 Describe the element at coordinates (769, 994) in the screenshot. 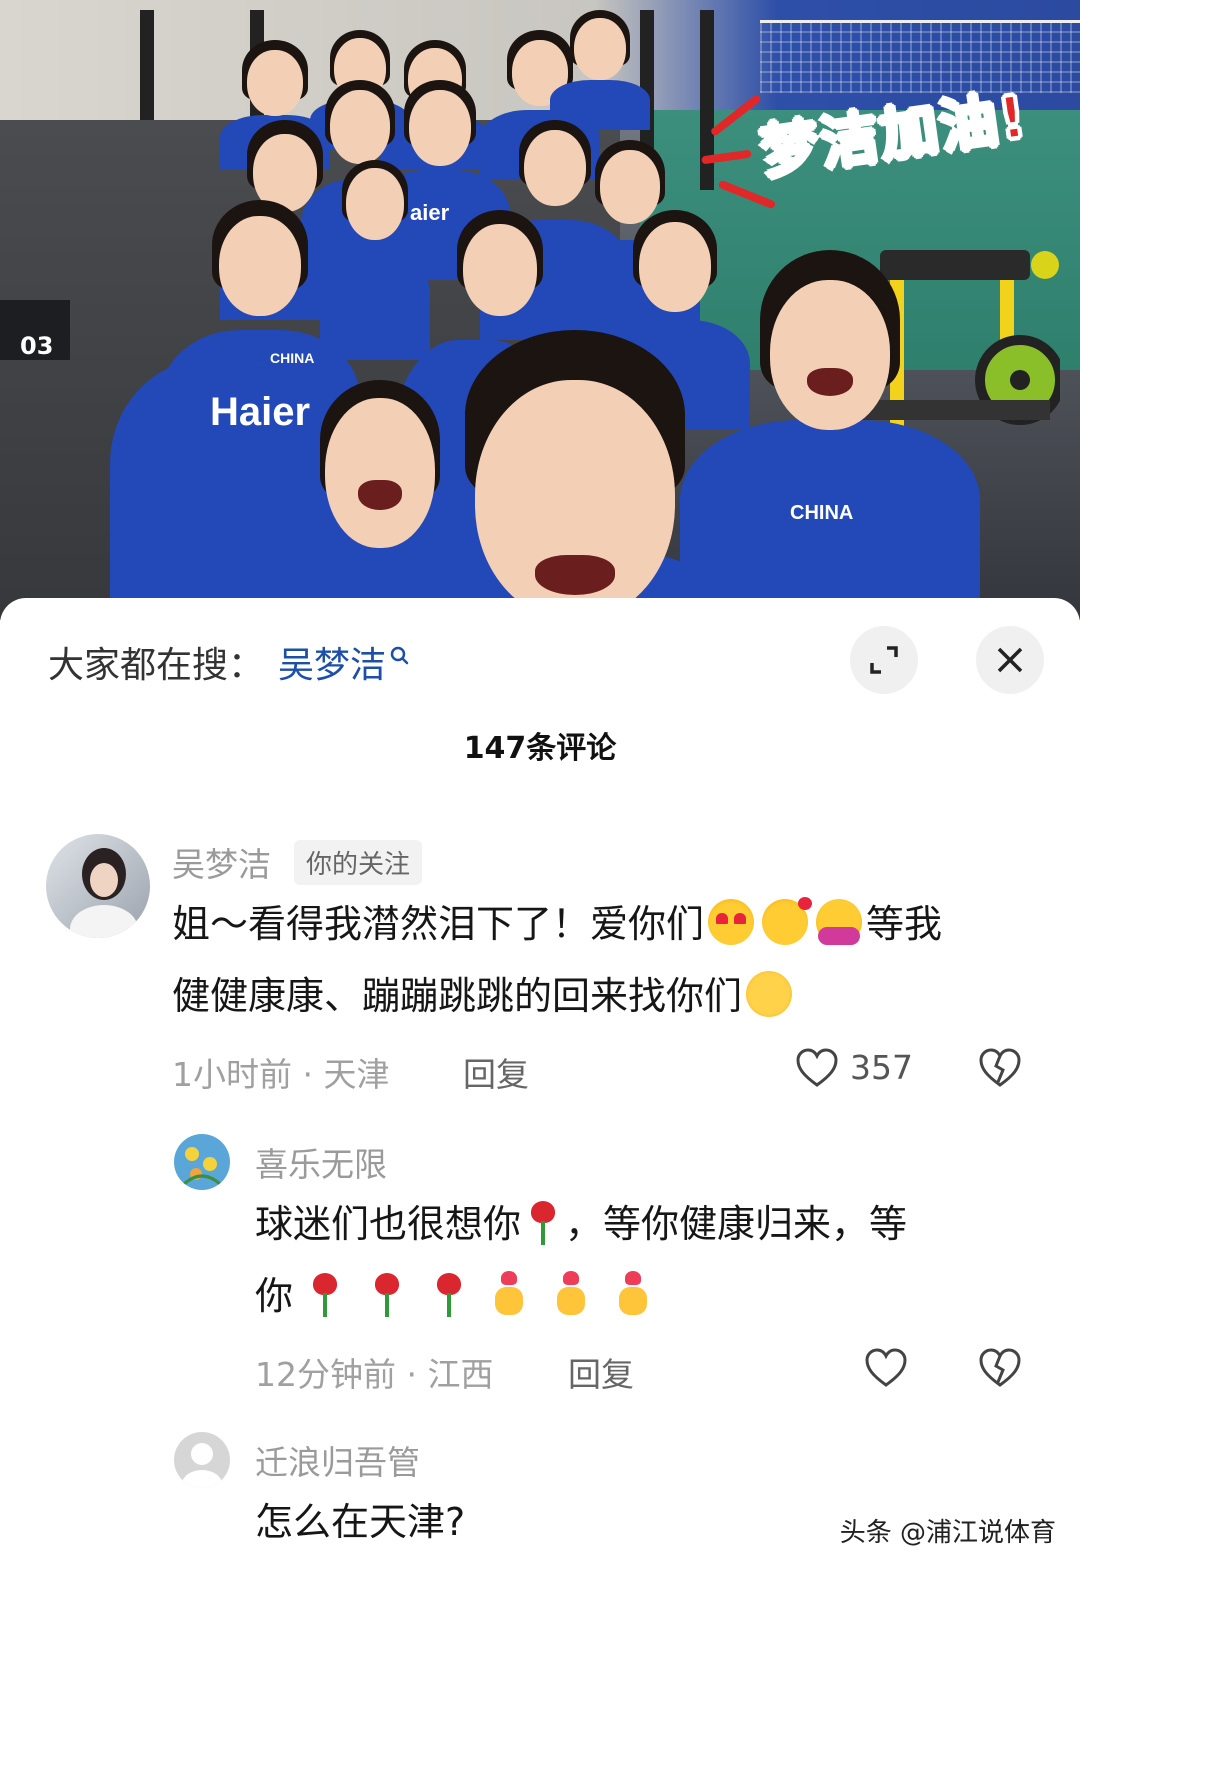

I see `thinking-emoji-icon` at that location.